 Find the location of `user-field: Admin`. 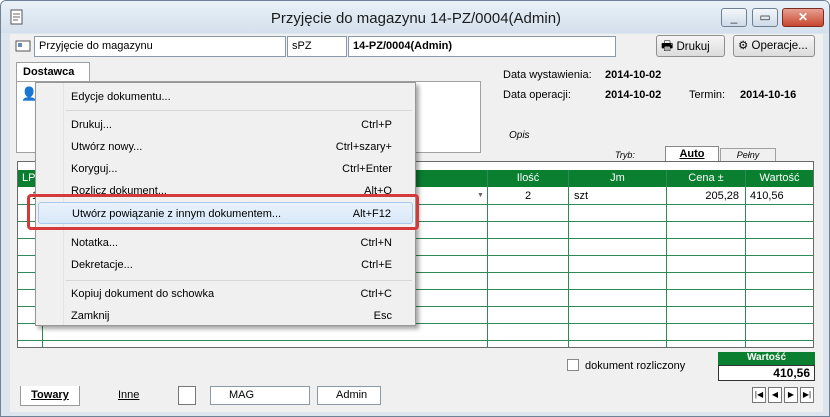

user-field: Admin is located at coordinates (349, 395).